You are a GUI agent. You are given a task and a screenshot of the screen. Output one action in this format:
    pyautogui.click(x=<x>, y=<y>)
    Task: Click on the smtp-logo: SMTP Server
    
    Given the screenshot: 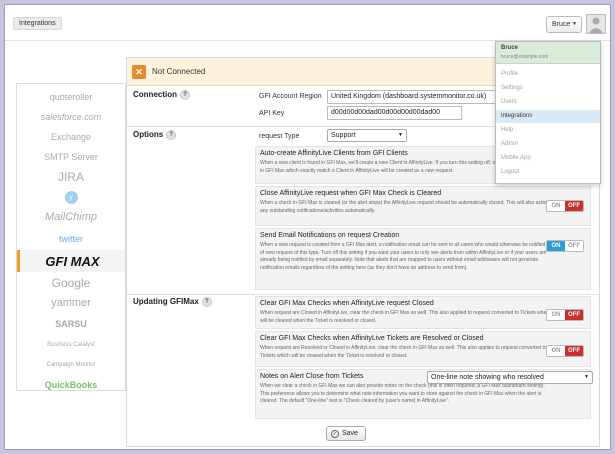 What is the action you would take?
    pyautogui.click(x=71, y=157)
    